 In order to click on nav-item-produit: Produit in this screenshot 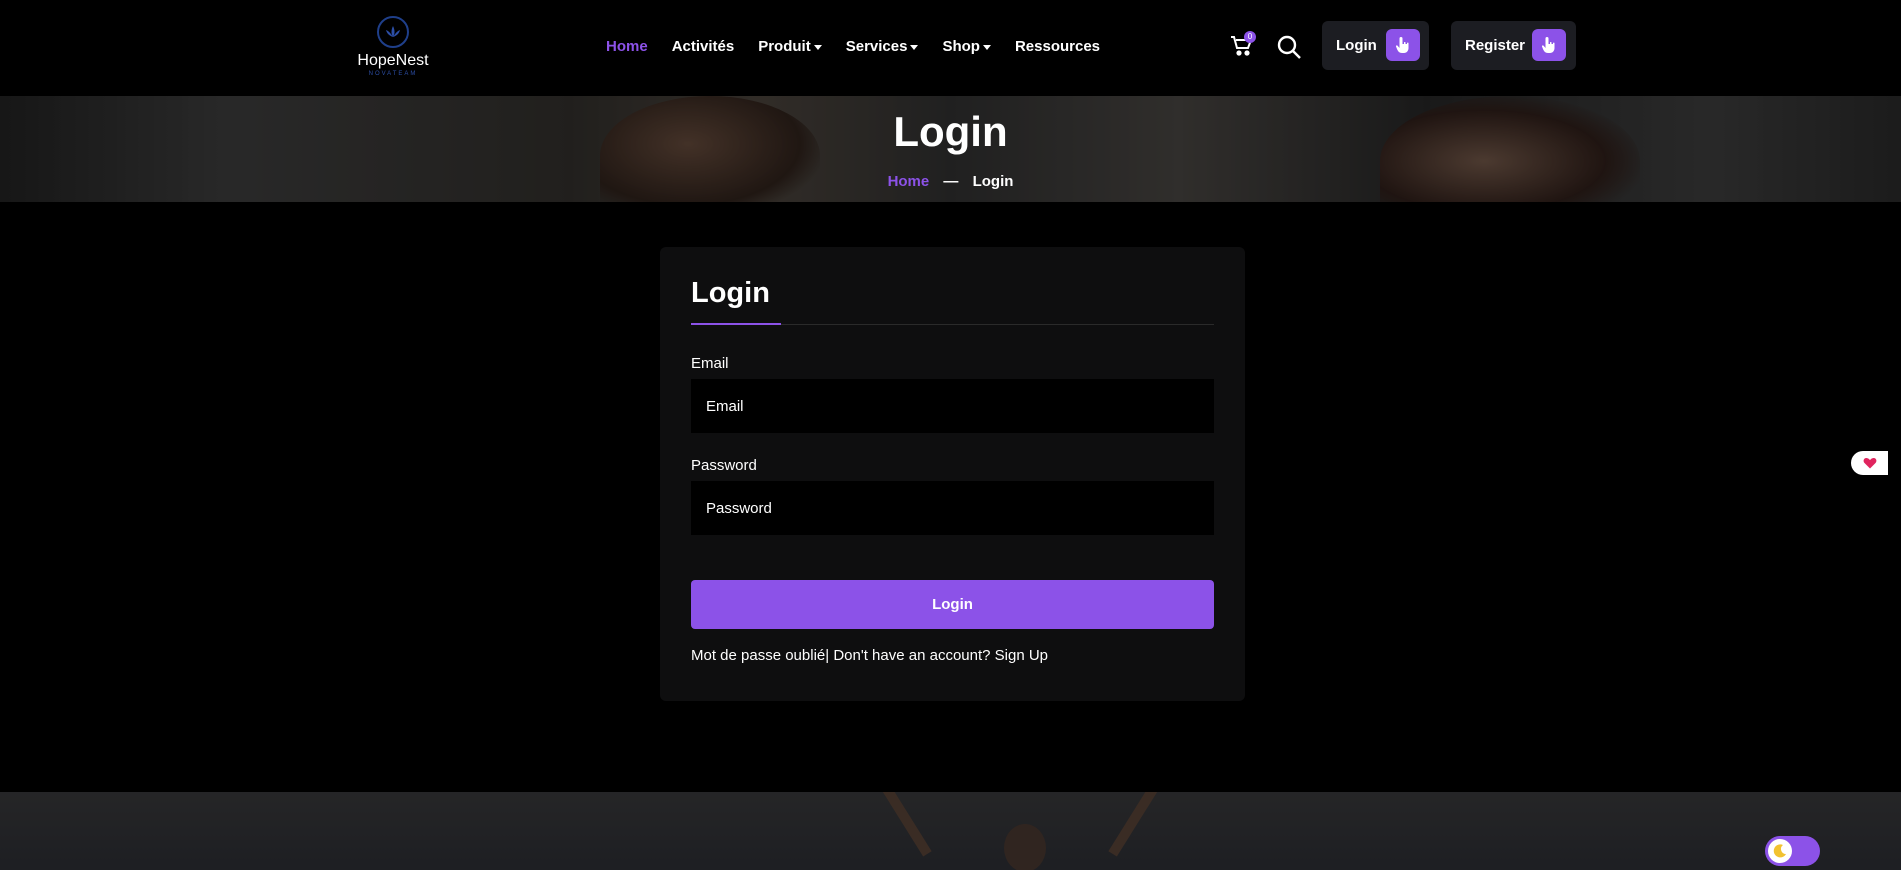, I will do `click(790, 46)`.